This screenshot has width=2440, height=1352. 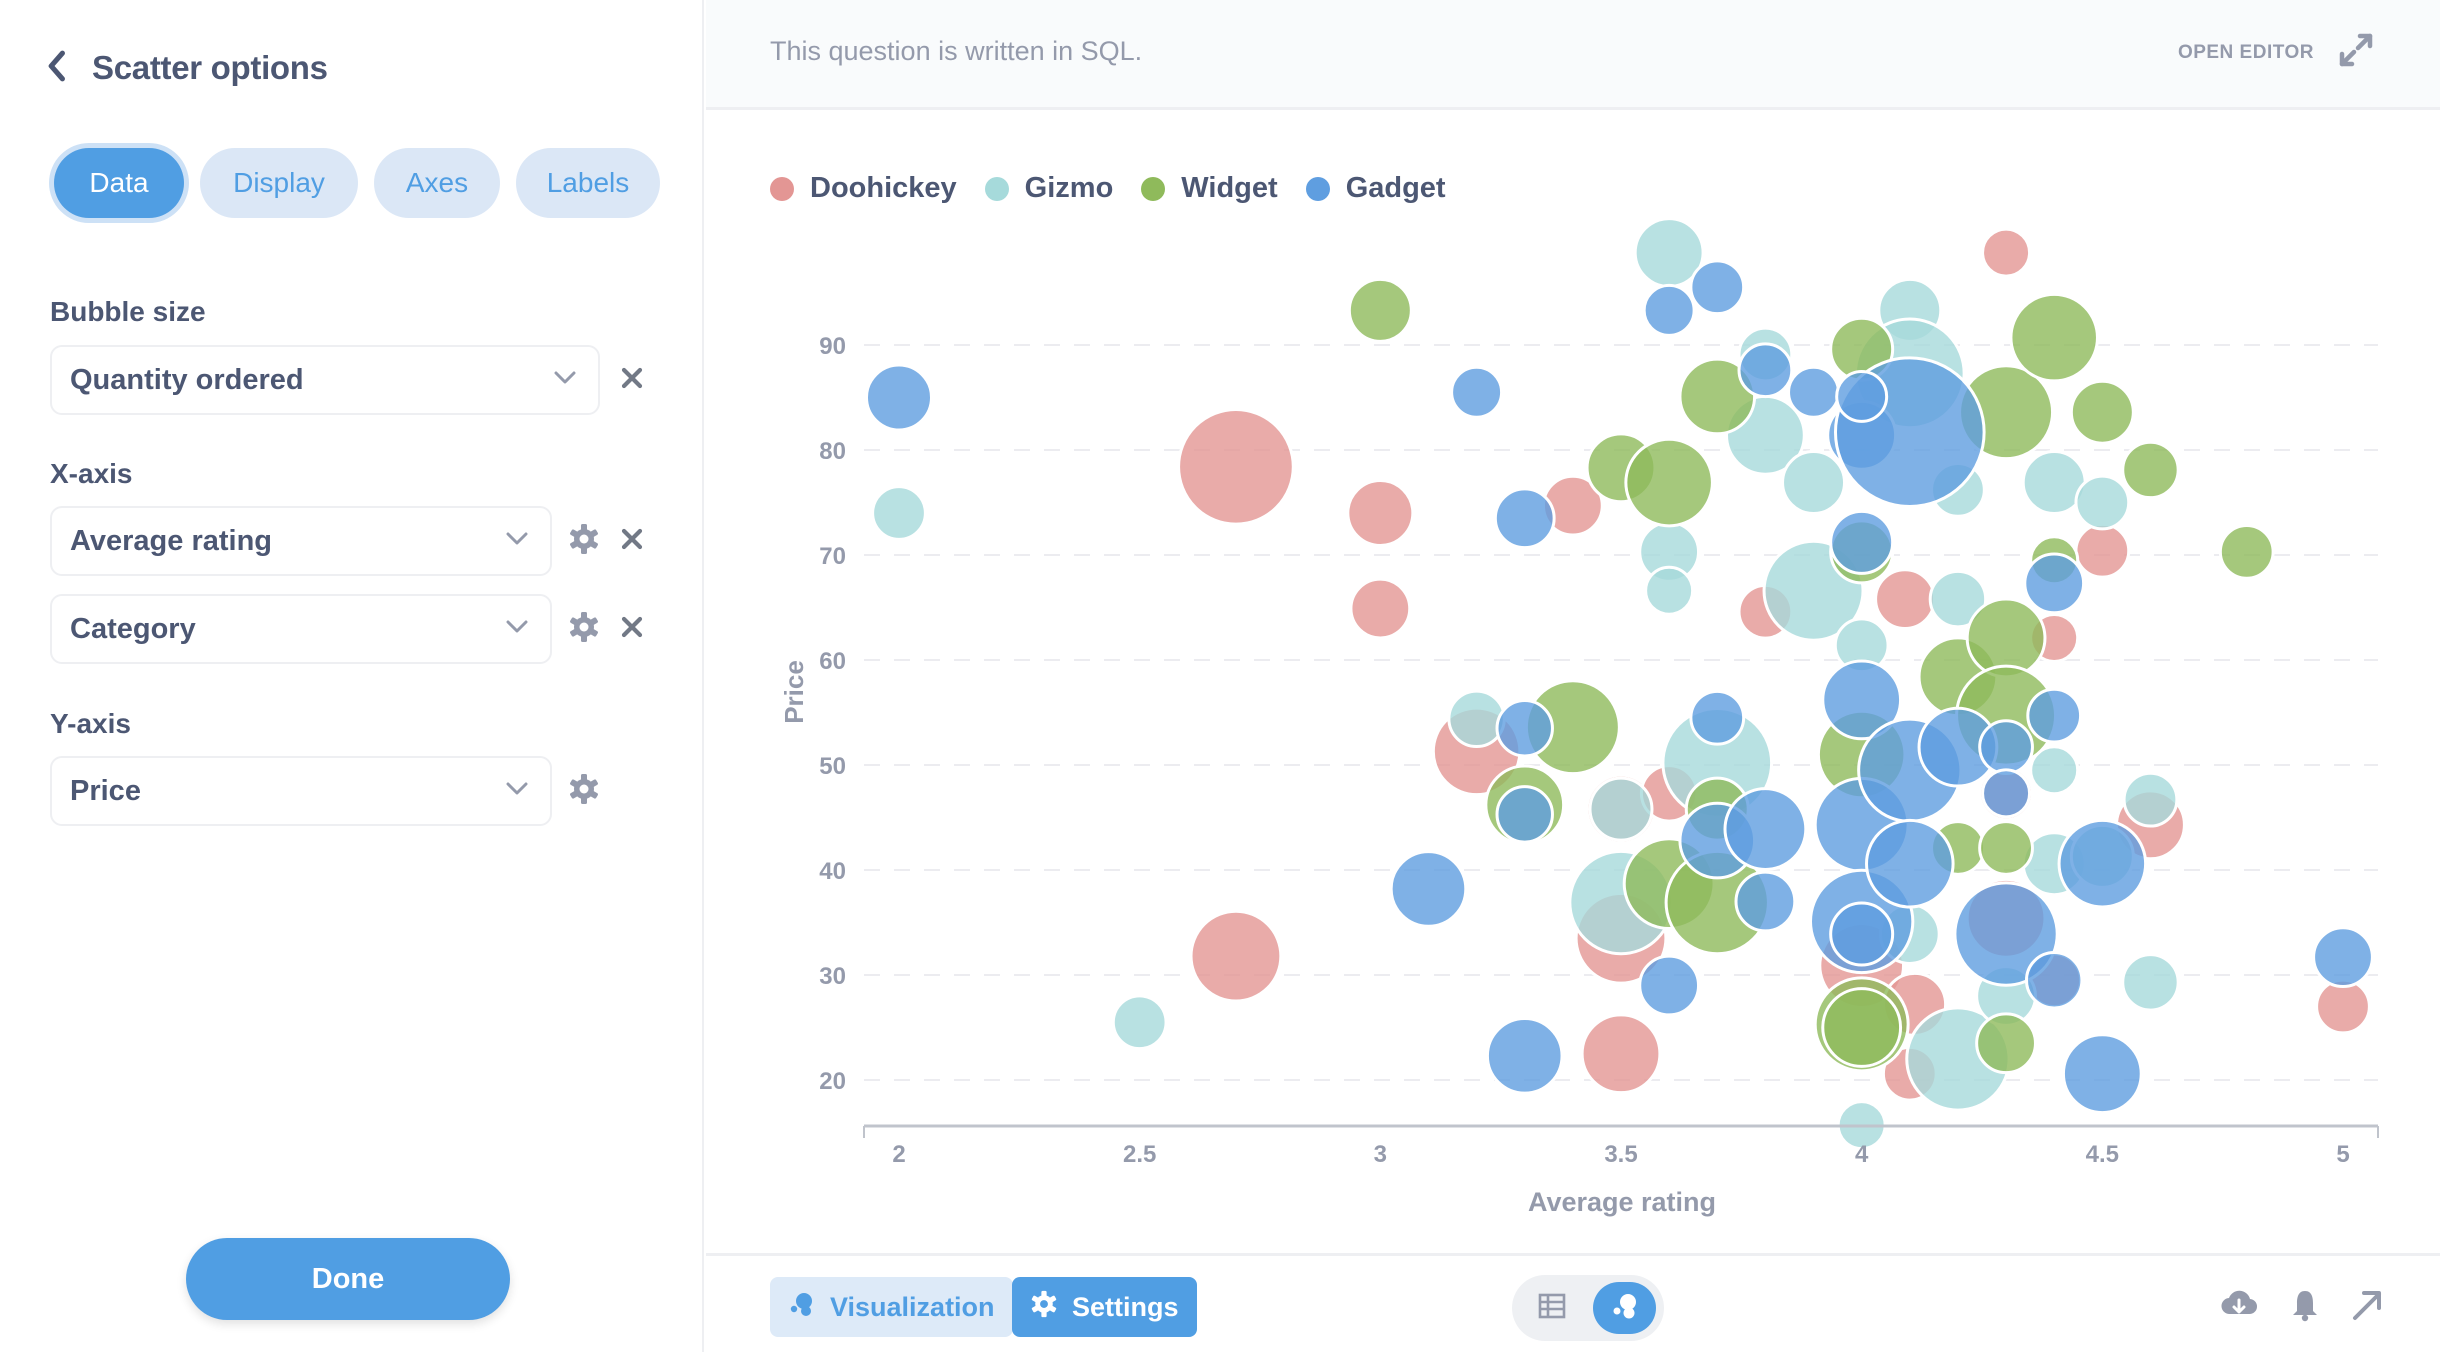 I want to click on legend-label: Gadget, so click(x=1395, y=188).